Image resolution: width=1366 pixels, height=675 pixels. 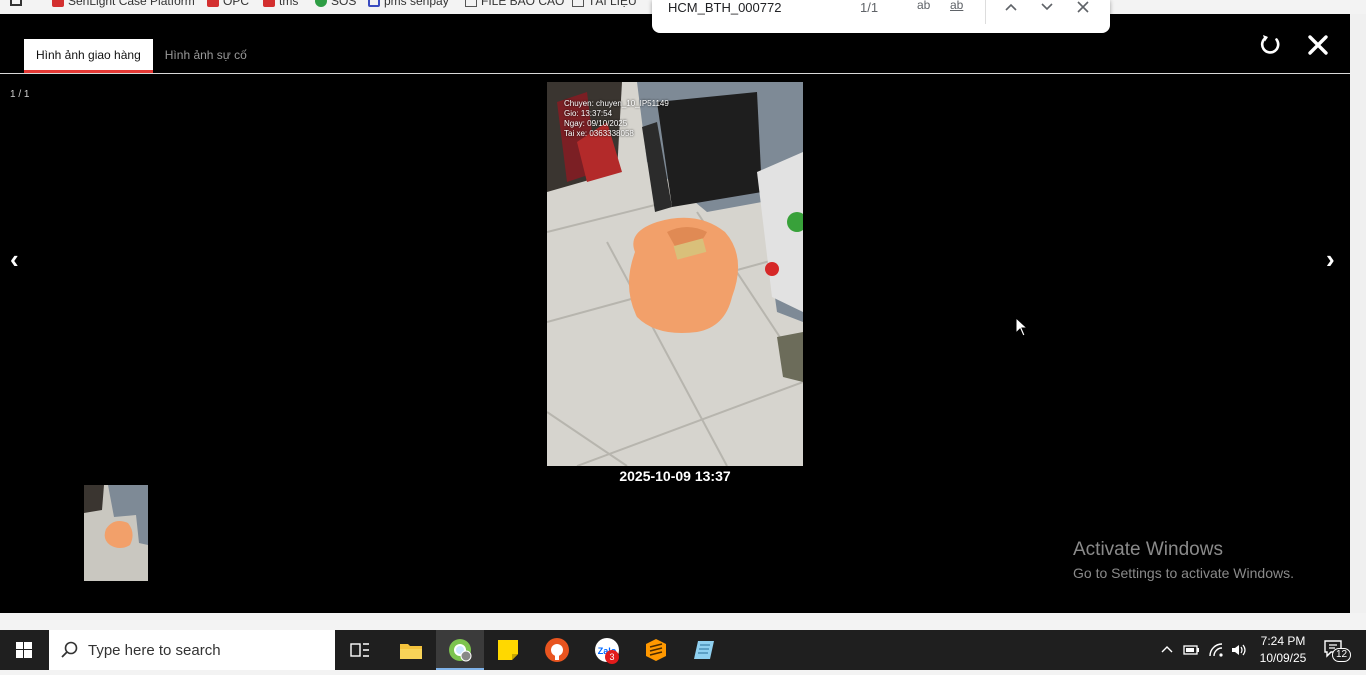 I want to click on sublime-text-button, so click(x=656, y=650).